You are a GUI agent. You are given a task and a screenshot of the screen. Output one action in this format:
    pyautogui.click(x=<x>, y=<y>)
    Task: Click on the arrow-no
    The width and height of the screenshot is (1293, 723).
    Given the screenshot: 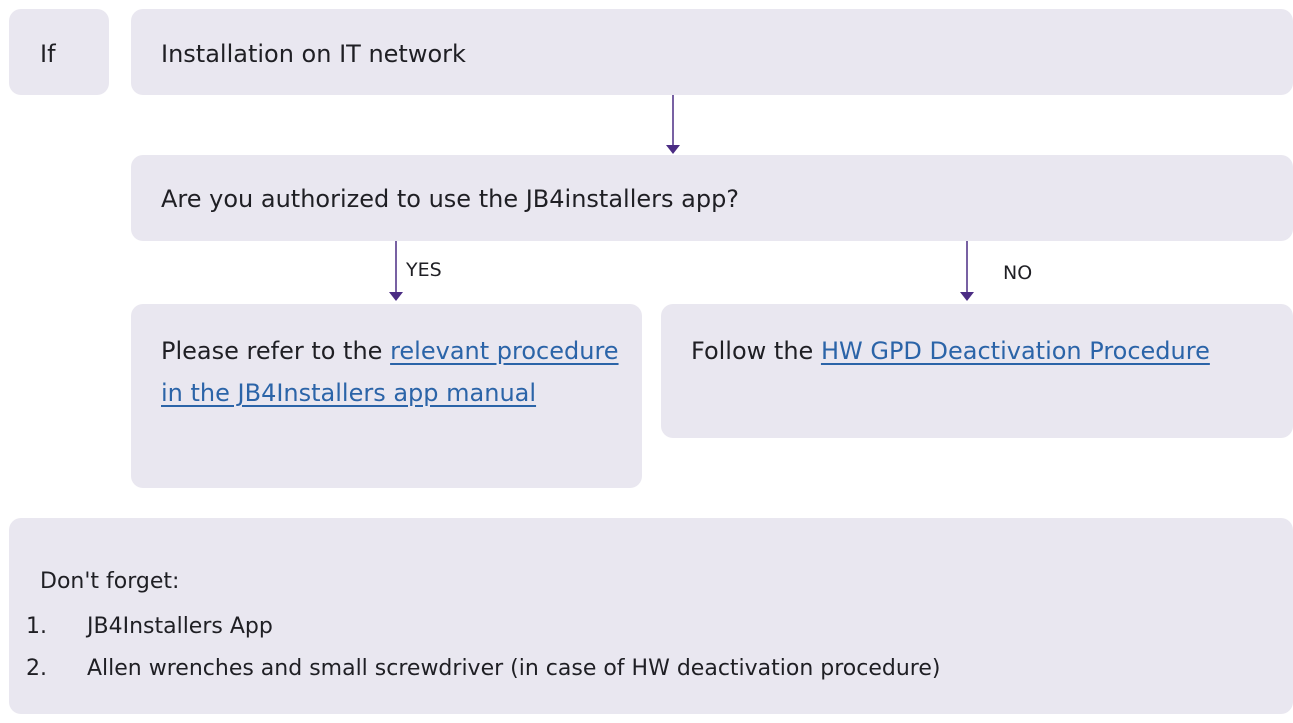 What is the action you would take?
    pyautogui.click(x=967, y=271)
    